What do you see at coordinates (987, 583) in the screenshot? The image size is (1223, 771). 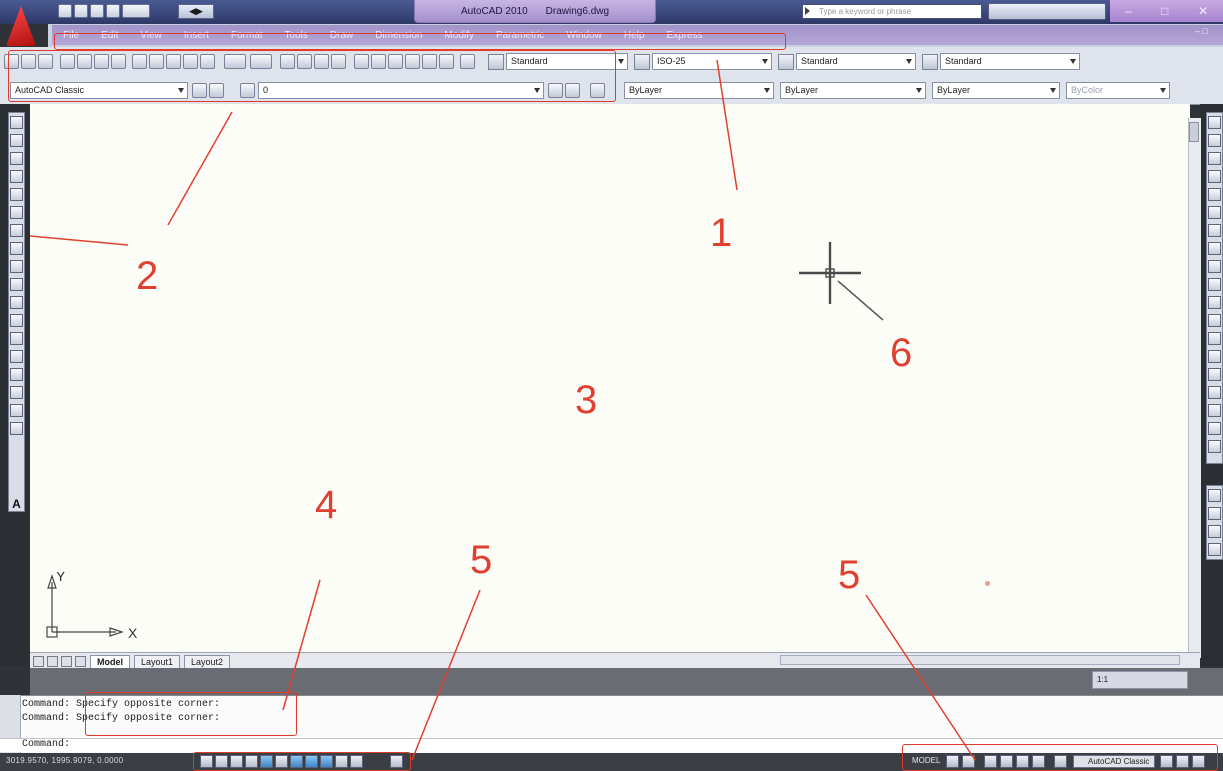 I see `stray-point-marker` at bounding box center [987, 583].